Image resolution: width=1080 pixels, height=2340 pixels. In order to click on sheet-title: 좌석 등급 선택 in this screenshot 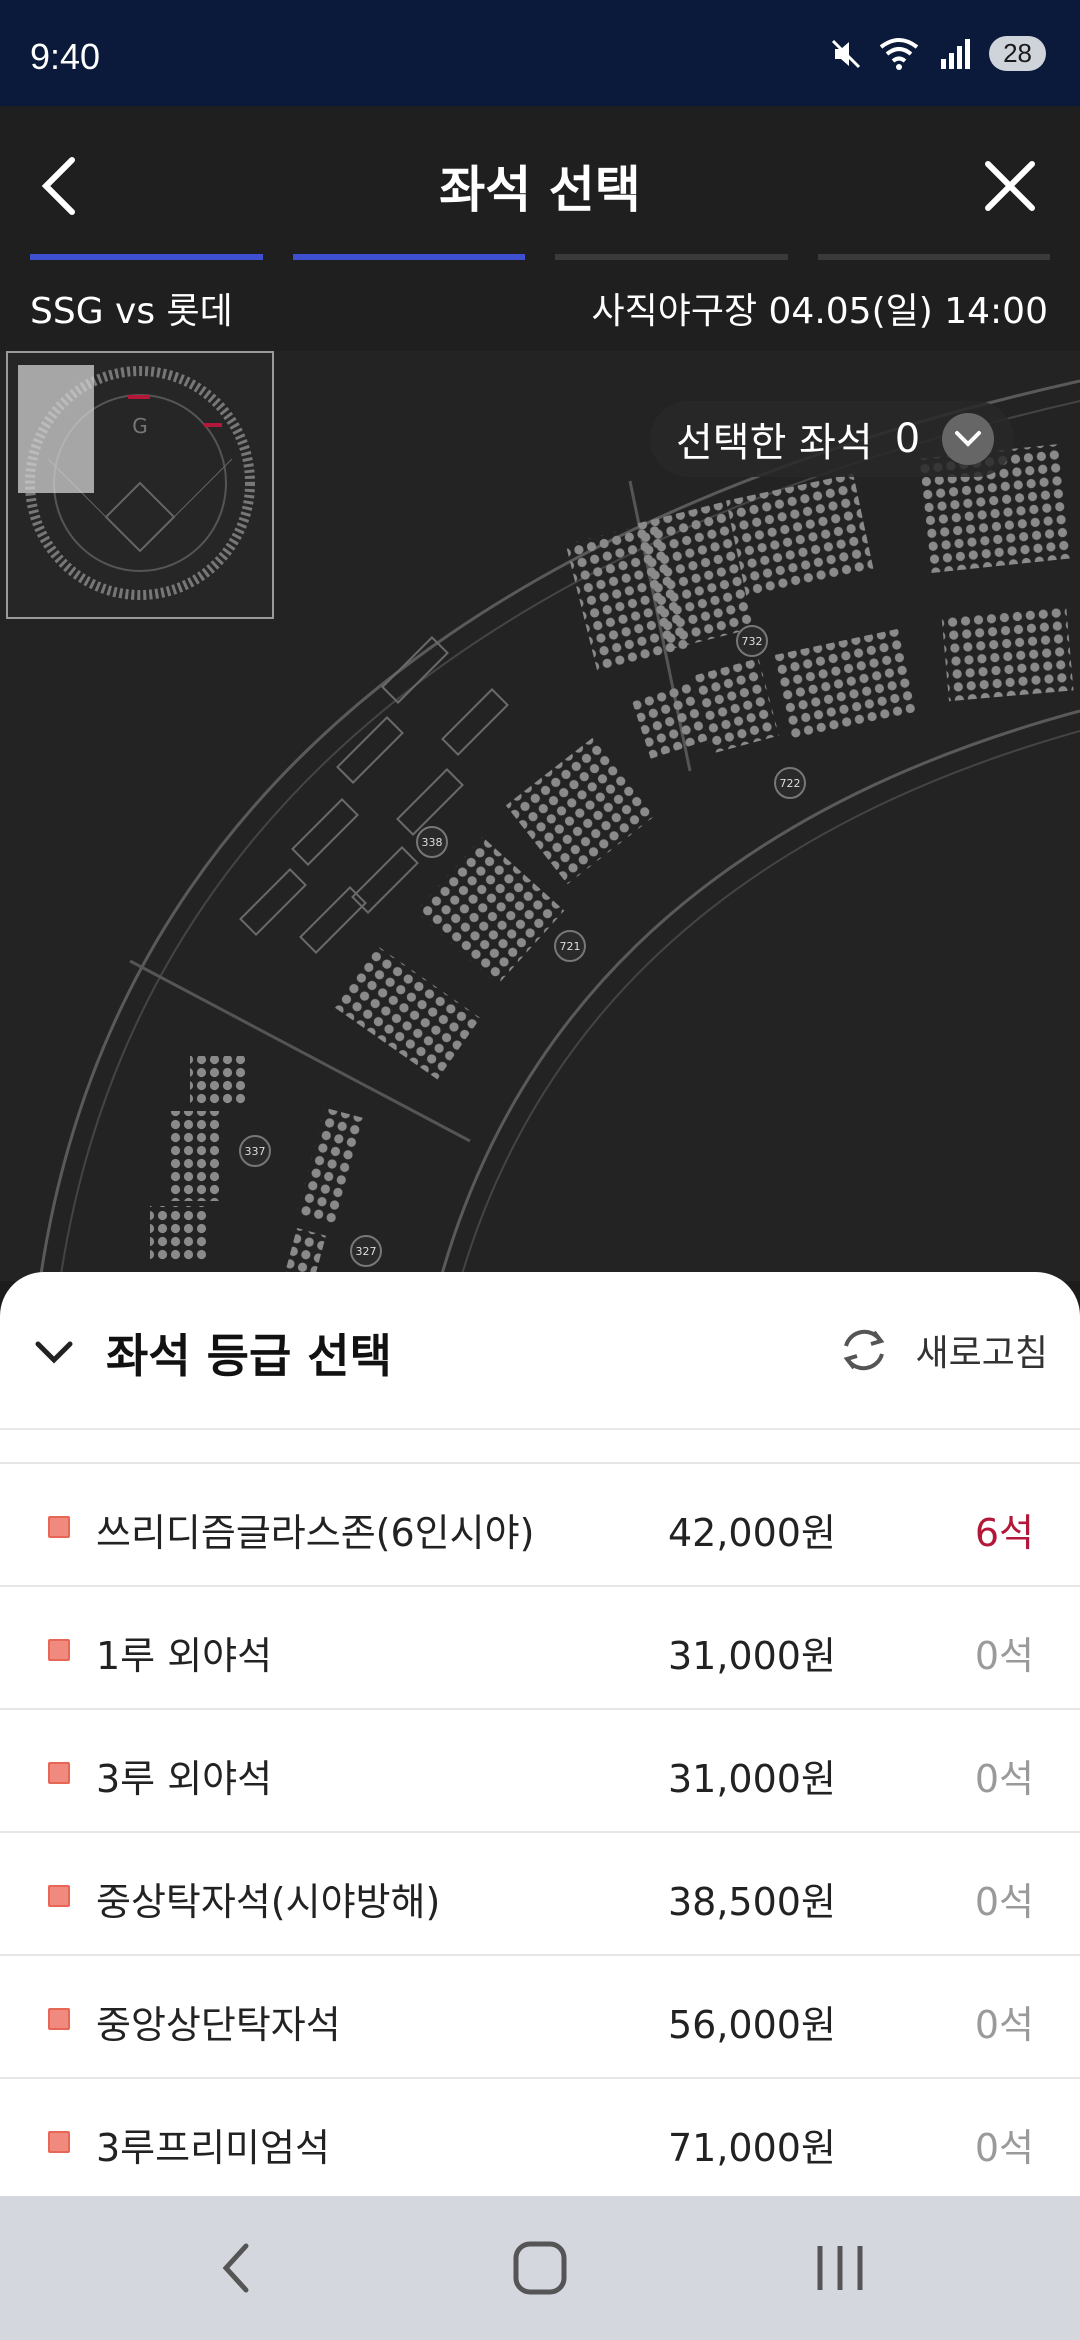, I will do `click(249, 1356)`.